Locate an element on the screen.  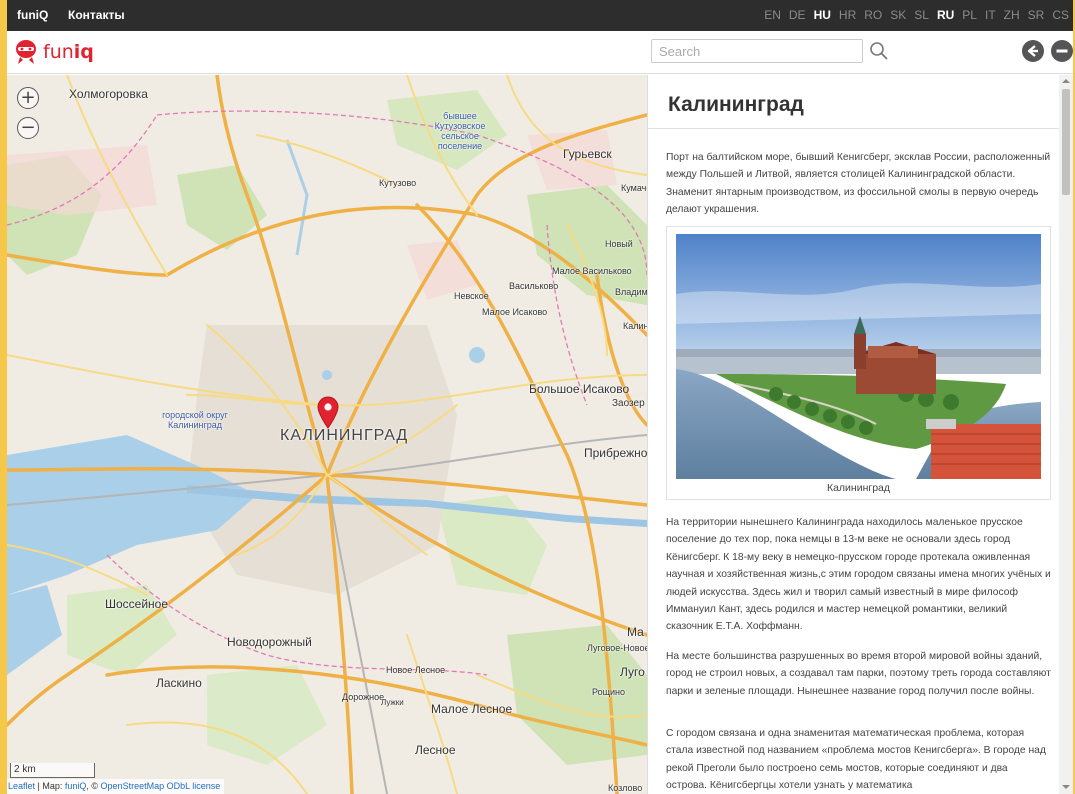
language-zh: ZH is located at coordinates (1012, 15).